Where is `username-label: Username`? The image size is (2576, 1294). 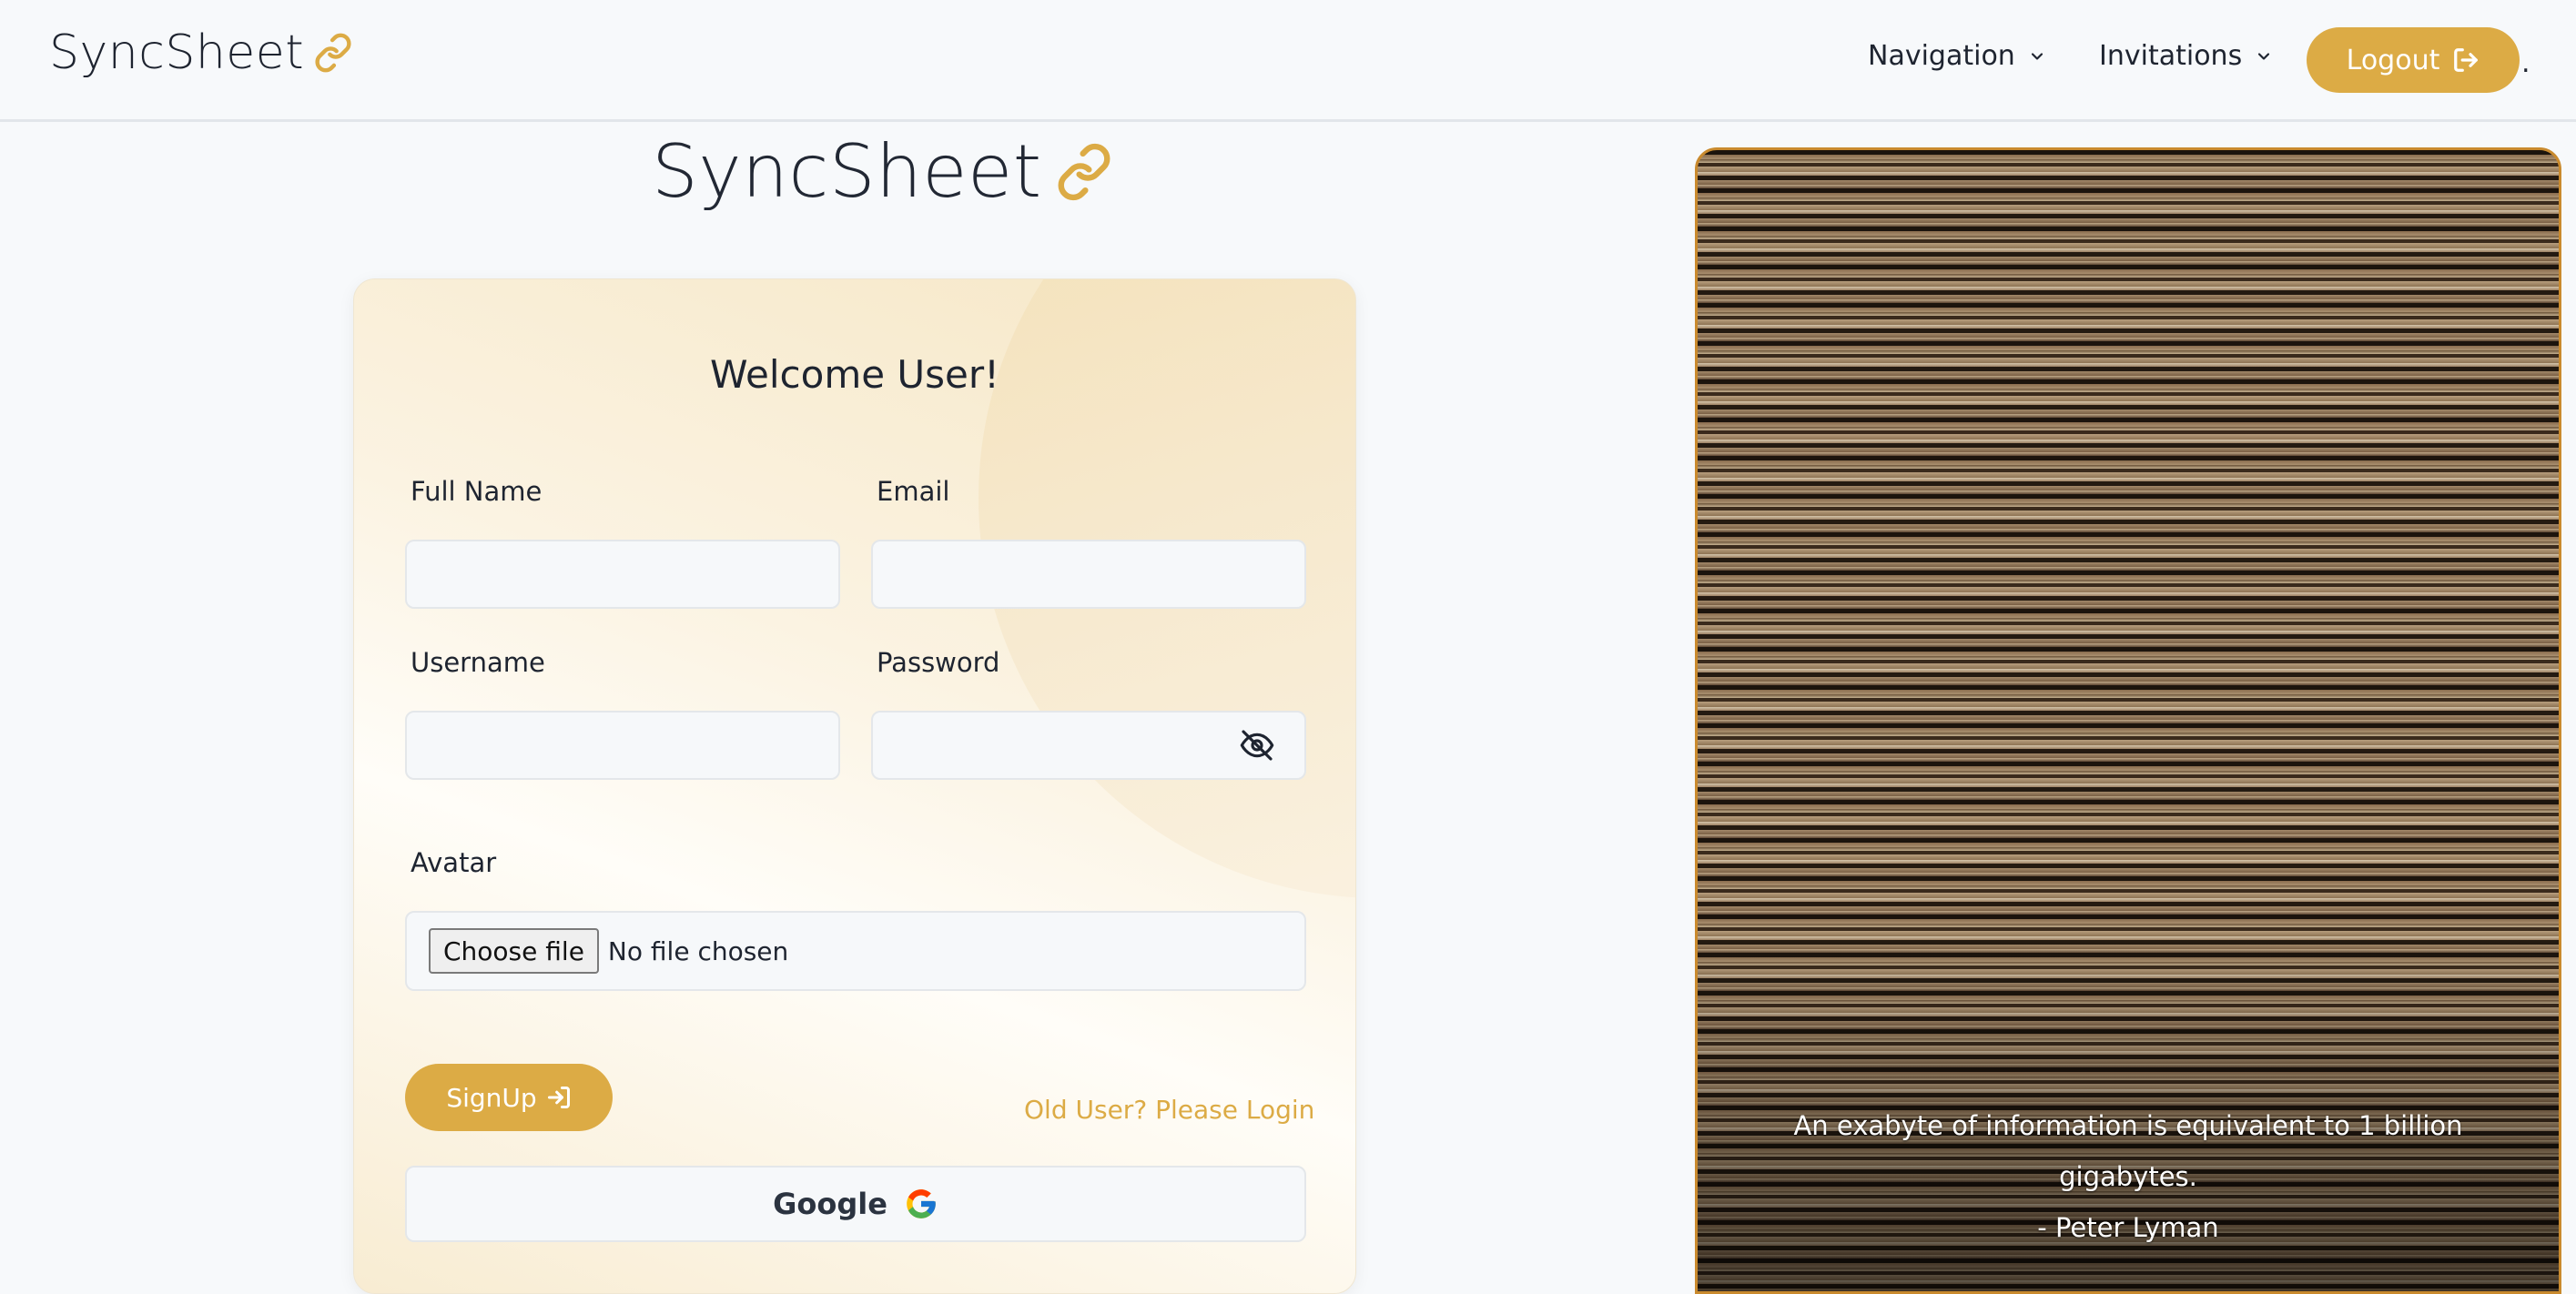 username-label: Username is located at coordinates (478, 662).